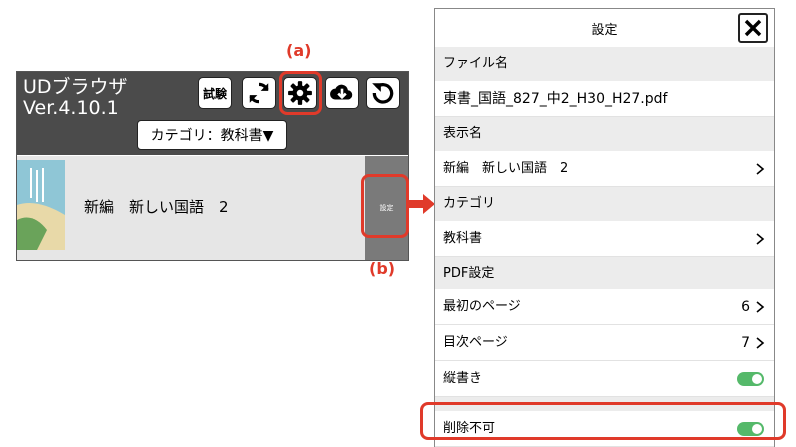 This screenshot has height=447, width=796. Describe the element at coordinates (604, 343) in the screenshot. I see `toc-page-row: 目次ページ 7` at that location.